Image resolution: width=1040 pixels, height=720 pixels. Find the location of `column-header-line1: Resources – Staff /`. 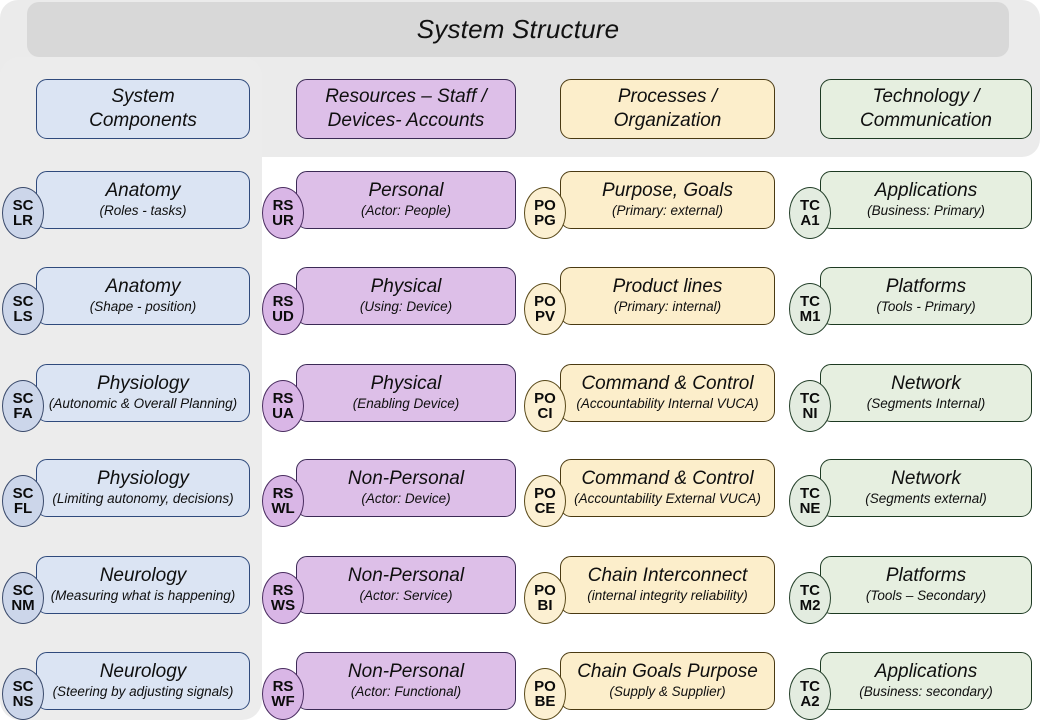

column-header-line1: Resources – Staff / is located at coordinates (406, 97).